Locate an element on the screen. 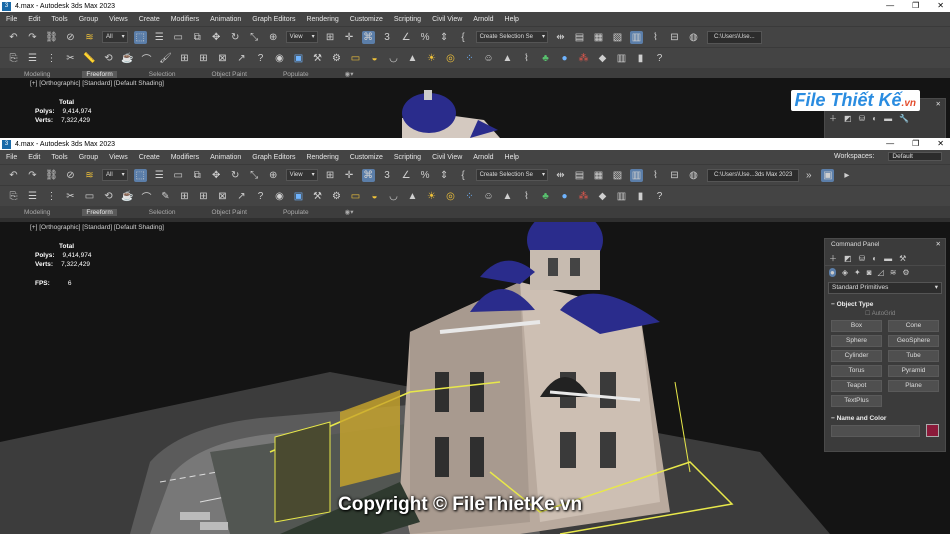 Image resolution: width=950 pixels, height=534 pixels. expand-toolbar-icon: » is located at coordinates (808, 175).